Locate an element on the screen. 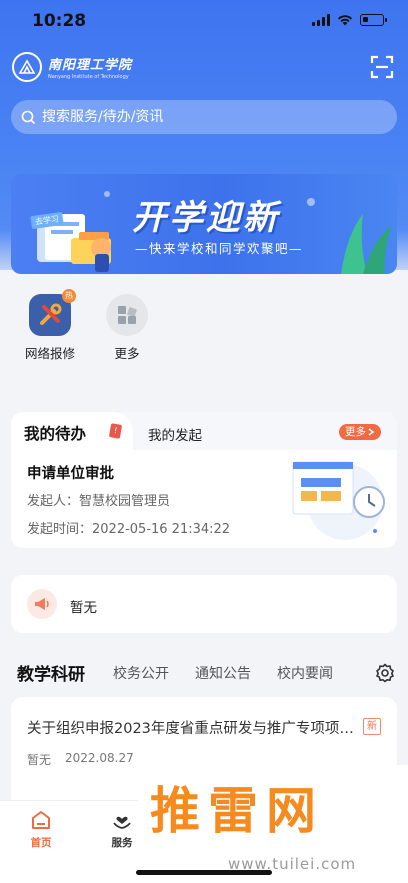 This screenshot has width=408, height=883. home-icon is located at coordinates (41, 820).